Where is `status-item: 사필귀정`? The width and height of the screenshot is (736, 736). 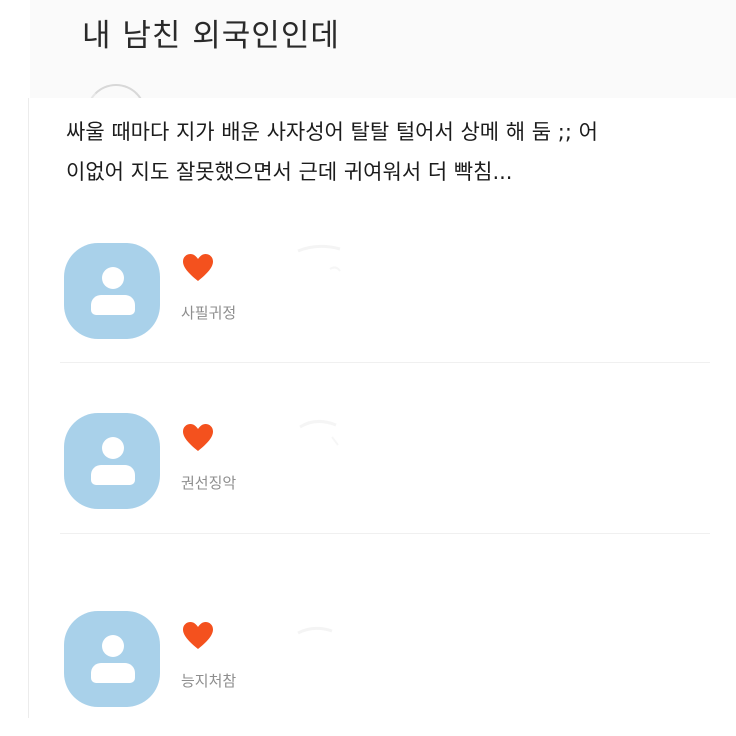
status-item: 사필귀정 is located at coordinates (385, 298).